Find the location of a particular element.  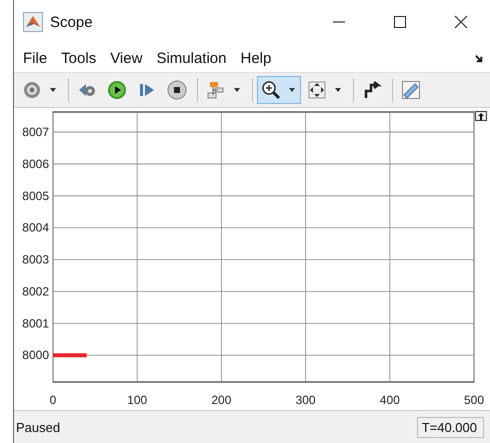

x-tick-label: 500 is located at coordinates (474, 400).